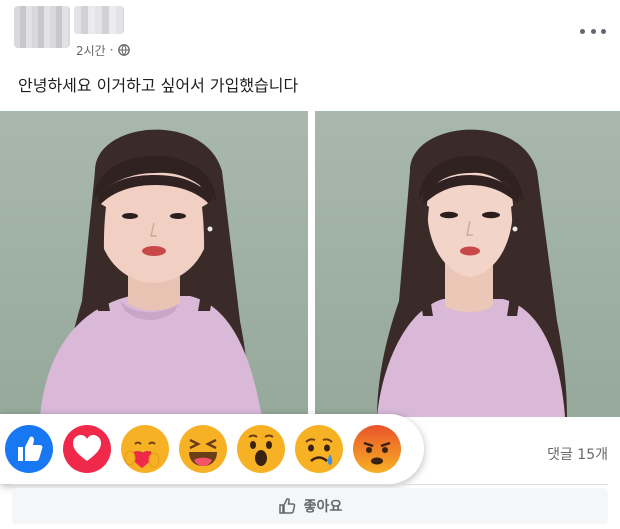 Image resolution: width=620 pixels, height=529 pixels. What do you see at coordinates (286, 506) in the screenshot?
I see `thumbs-up-outline-icon` at bounding box center [286, 506].